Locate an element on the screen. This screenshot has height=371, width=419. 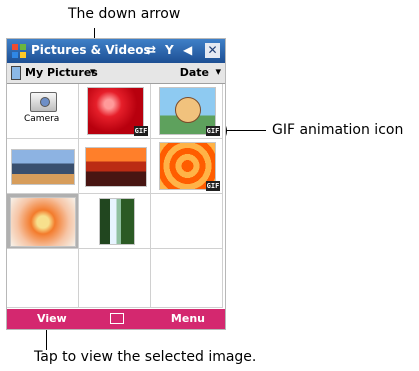
lake-image is located at coordinates (43, 167).